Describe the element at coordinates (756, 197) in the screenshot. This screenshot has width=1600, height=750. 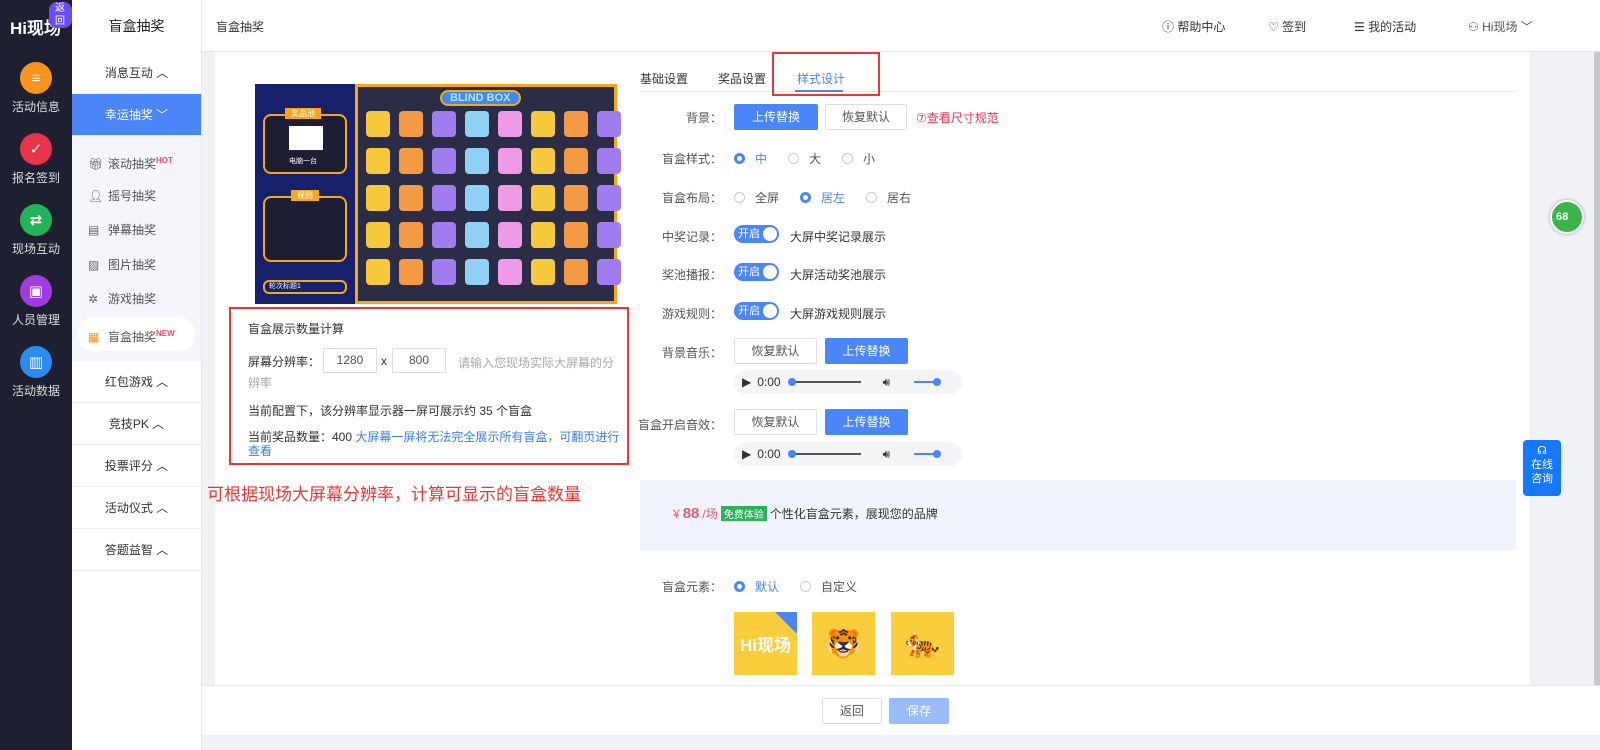
I see `layout-radio-full: 全屏` at that location.